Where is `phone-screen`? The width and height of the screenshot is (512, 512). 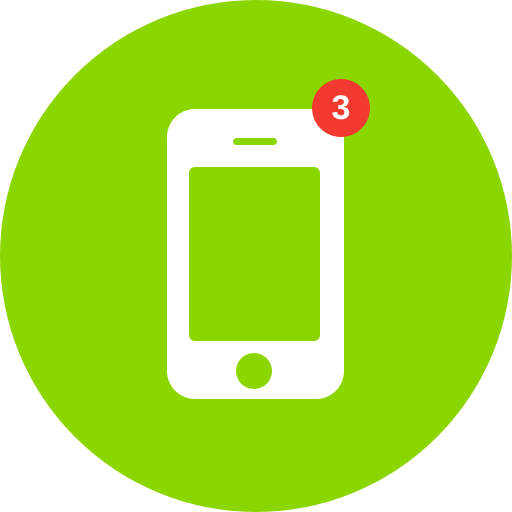 phone-screen is located at coordinates (254, 254).